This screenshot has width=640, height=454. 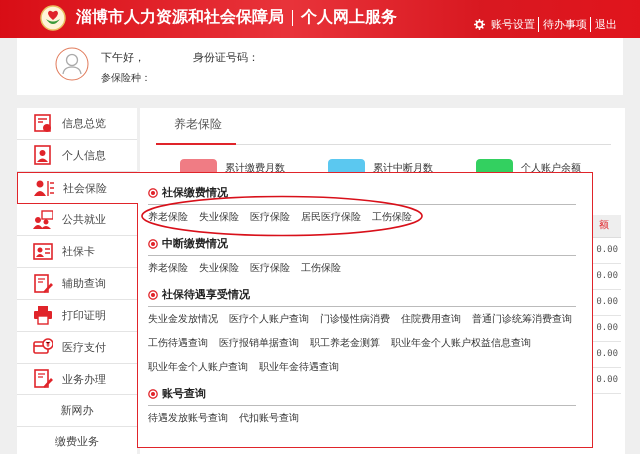 What do you see at coordinates (331, 217) in the screenshot?
I see `menu-link: 居民医疗保险` at bounding box center [331, 217].